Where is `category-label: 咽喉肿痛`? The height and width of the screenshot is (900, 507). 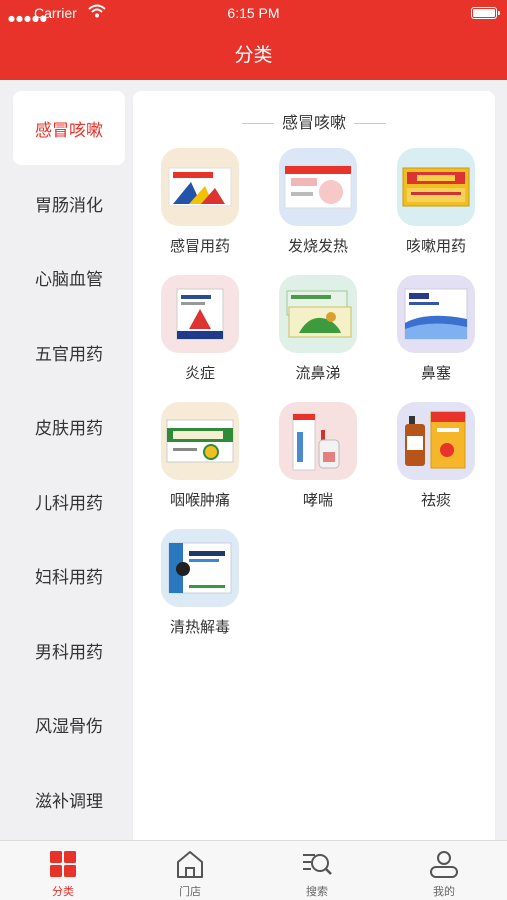 category-label: 咽喉肿痛 is located at coordinates (199, 500).